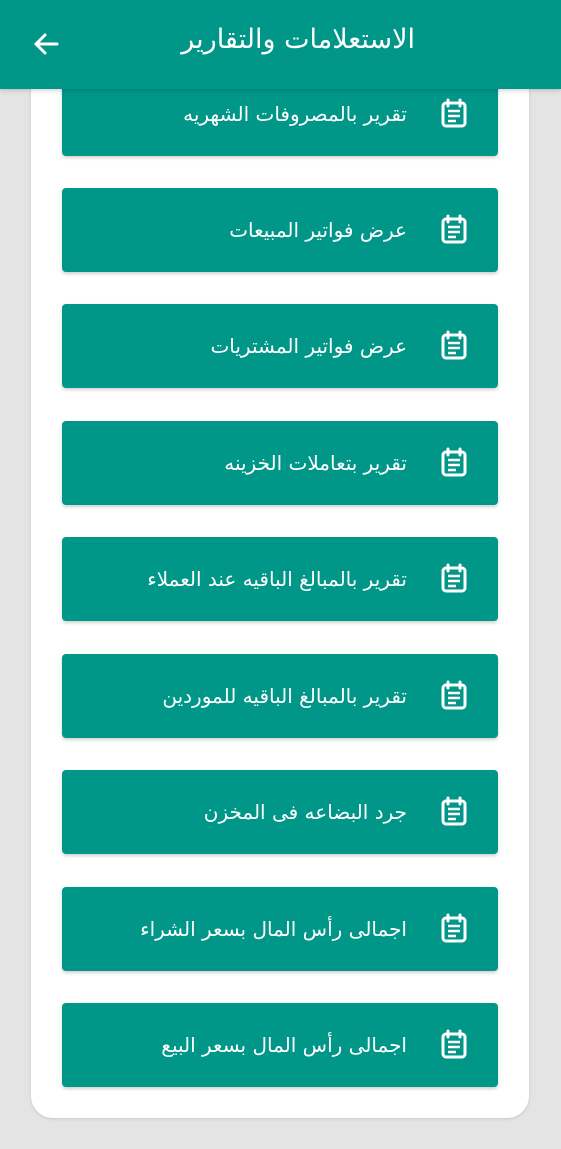 The height and width of the screenshot is (1149, 561). What do you see at coordinates (298, 39) in the screenshot?
I see `page-title: الاستعلامات والتقارير` at bounding box center [298, 39].